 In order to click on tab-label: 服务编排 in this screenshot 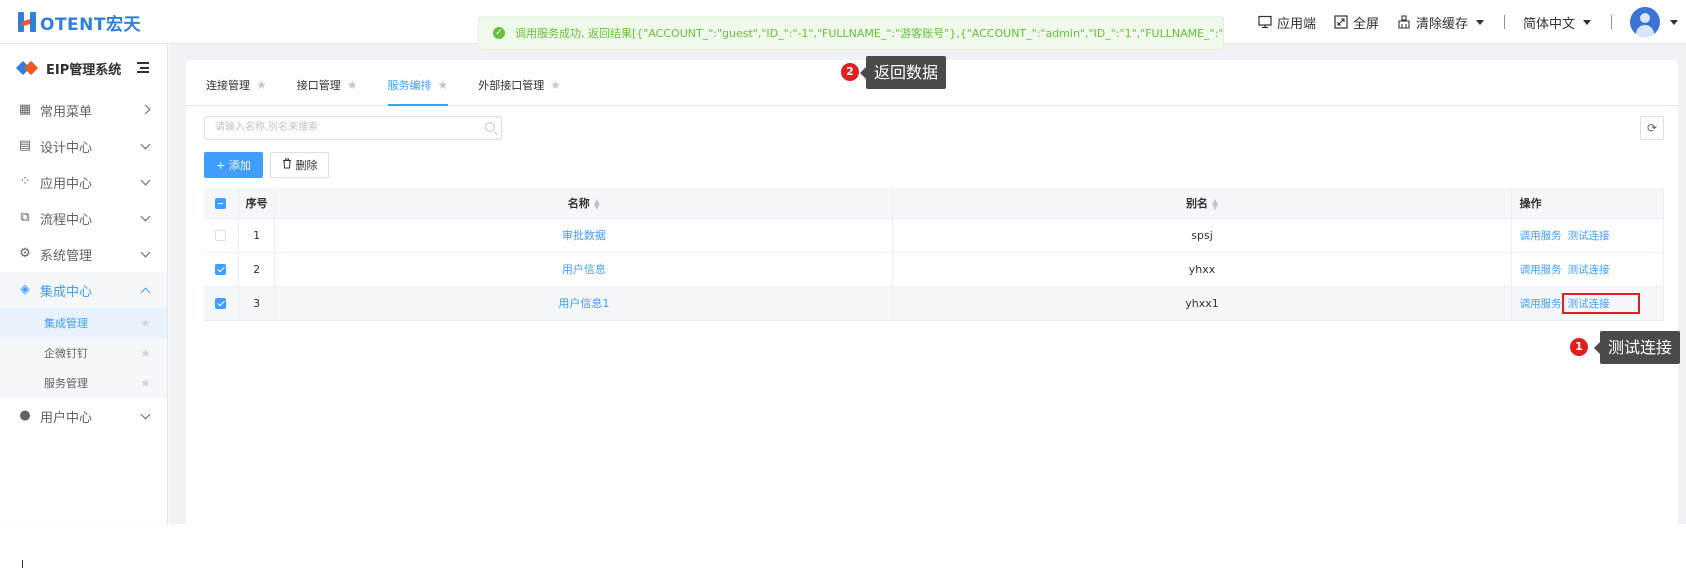, I will do `click(409, 85)`.